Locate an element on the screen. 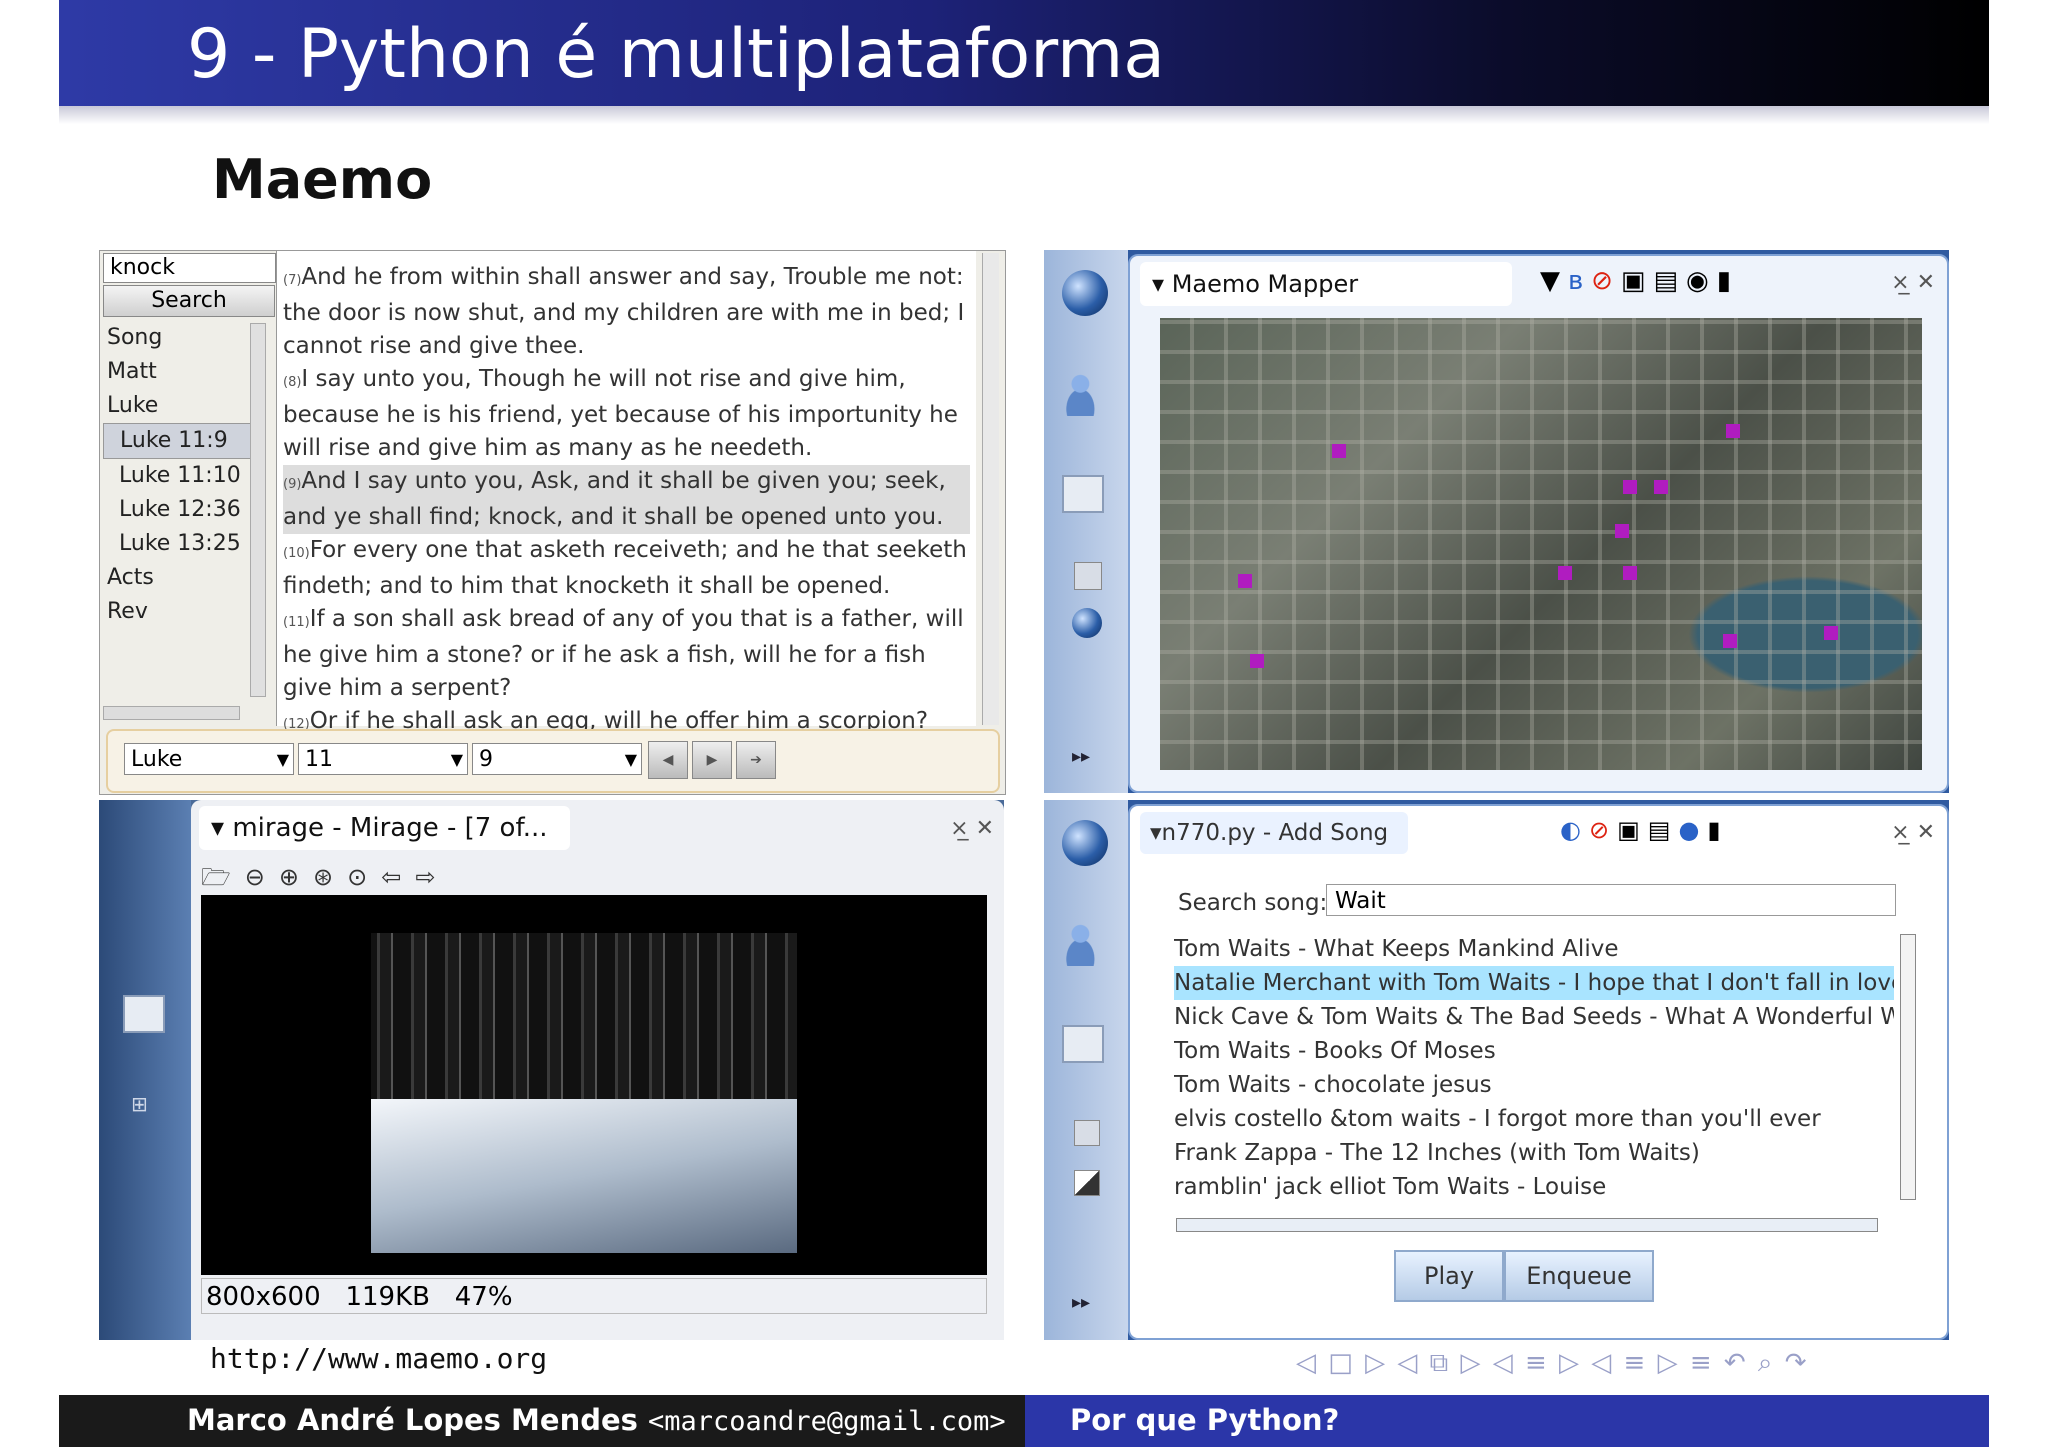  window-title: ▾n770.py - Add Song is located at coordinates (1274, 833).